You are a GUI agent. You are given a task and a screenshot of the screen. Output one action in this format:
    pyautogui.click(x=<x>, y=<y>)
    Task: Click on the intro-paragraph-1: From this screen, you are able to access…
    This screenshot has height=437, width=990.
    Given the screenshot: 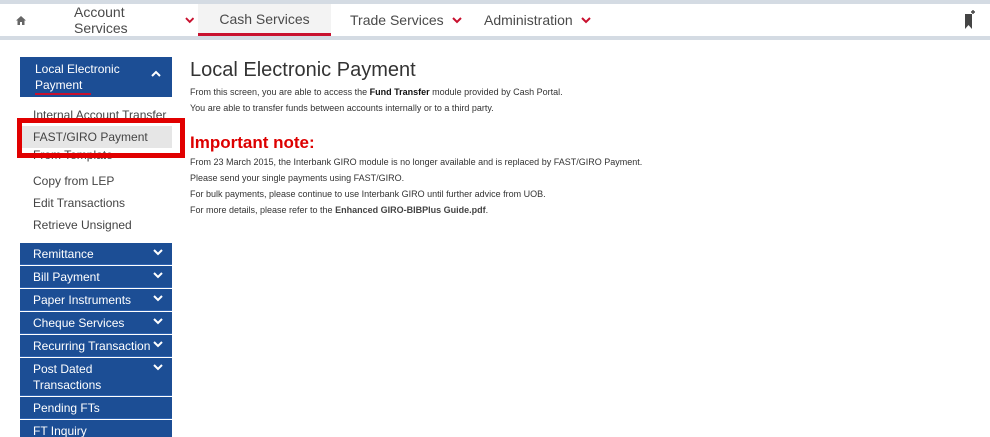 What is the action you would take?
    pyautogui.click(x=585, y=92)
    